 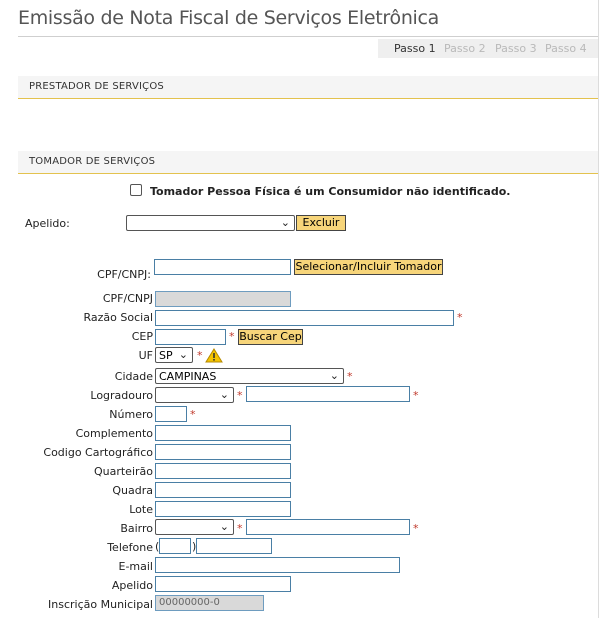 I want to click on lote-label: Lote, so click(x=141, y=509).